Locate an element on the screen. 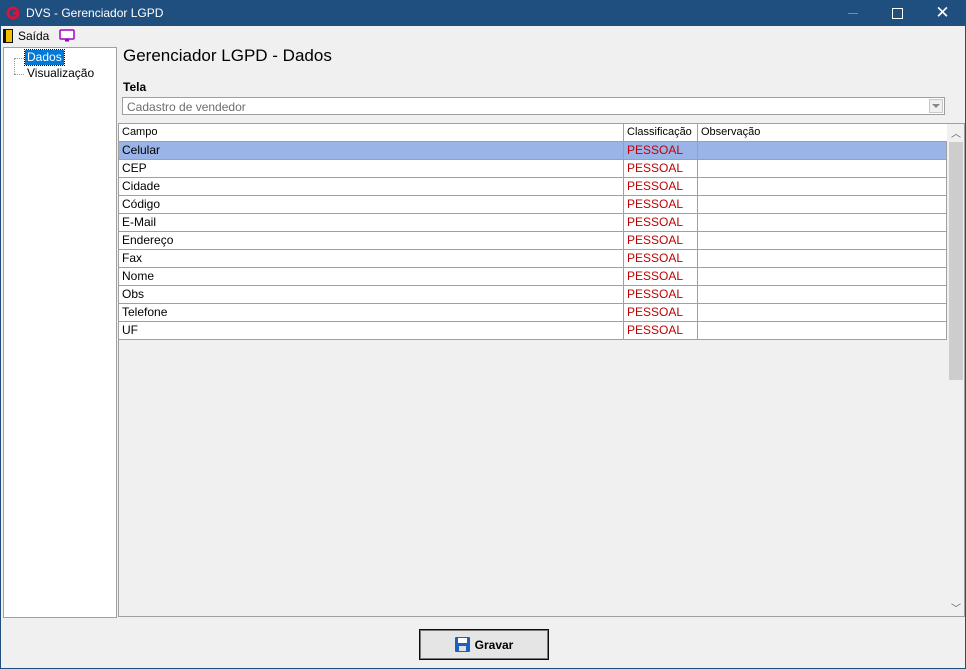 This screenshot has width=966, height=669. table-row: Código PESSOAL is located at coordinates (533, 205).